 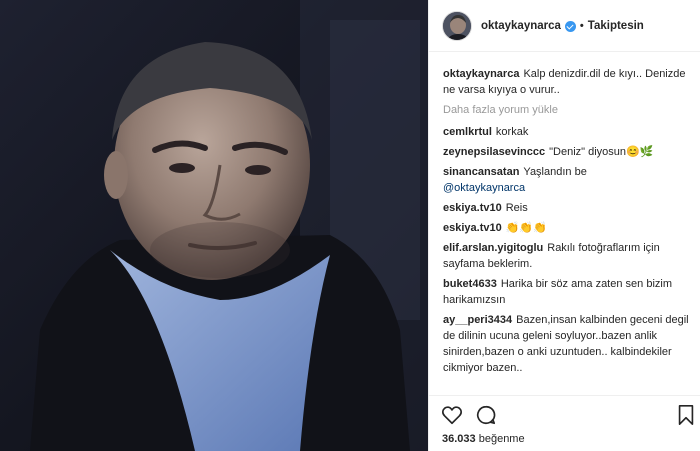 I want to click on comment-text: Reis, so click(x=516, y=208).